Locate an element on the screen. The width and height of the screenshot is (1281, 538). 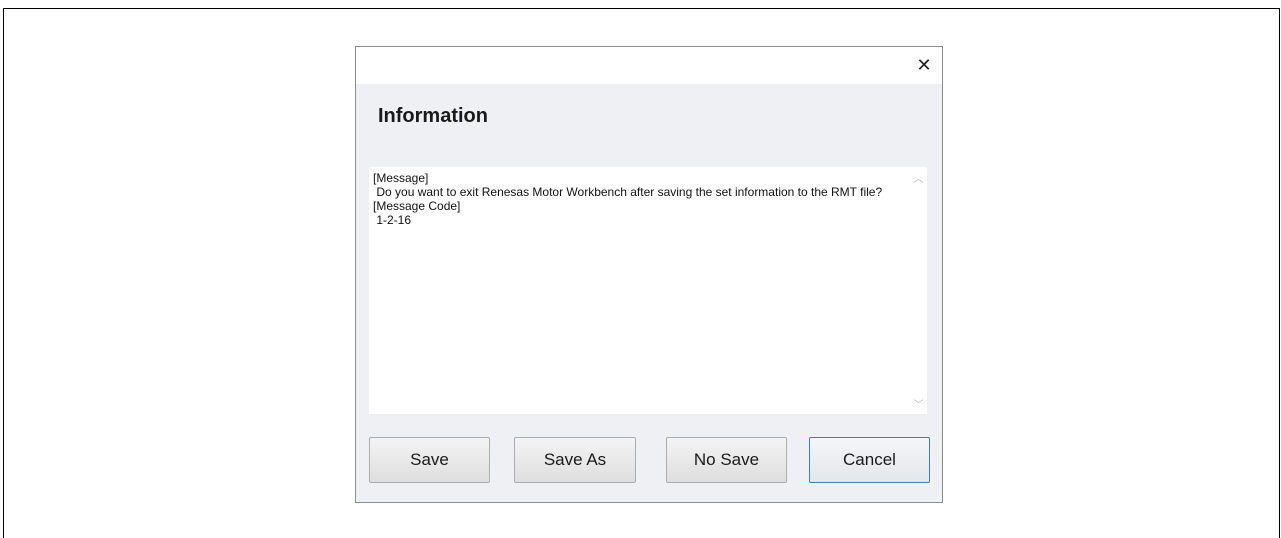
cancel-button: Cancel is located at coordinates (869, 460).